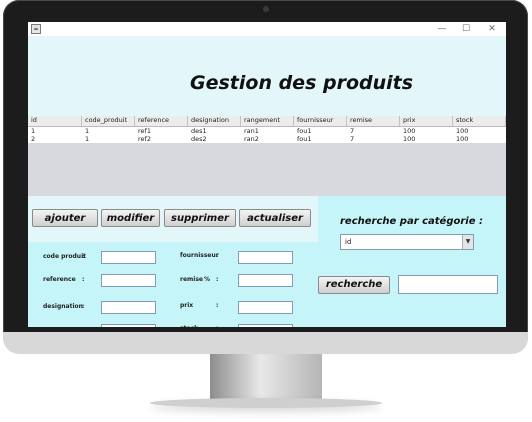 Image resolution: width=532 pixels, height=422 pixels. Describe the element at coordinates (266, 9) in the screenshot. I see `camera-dot` at that location.